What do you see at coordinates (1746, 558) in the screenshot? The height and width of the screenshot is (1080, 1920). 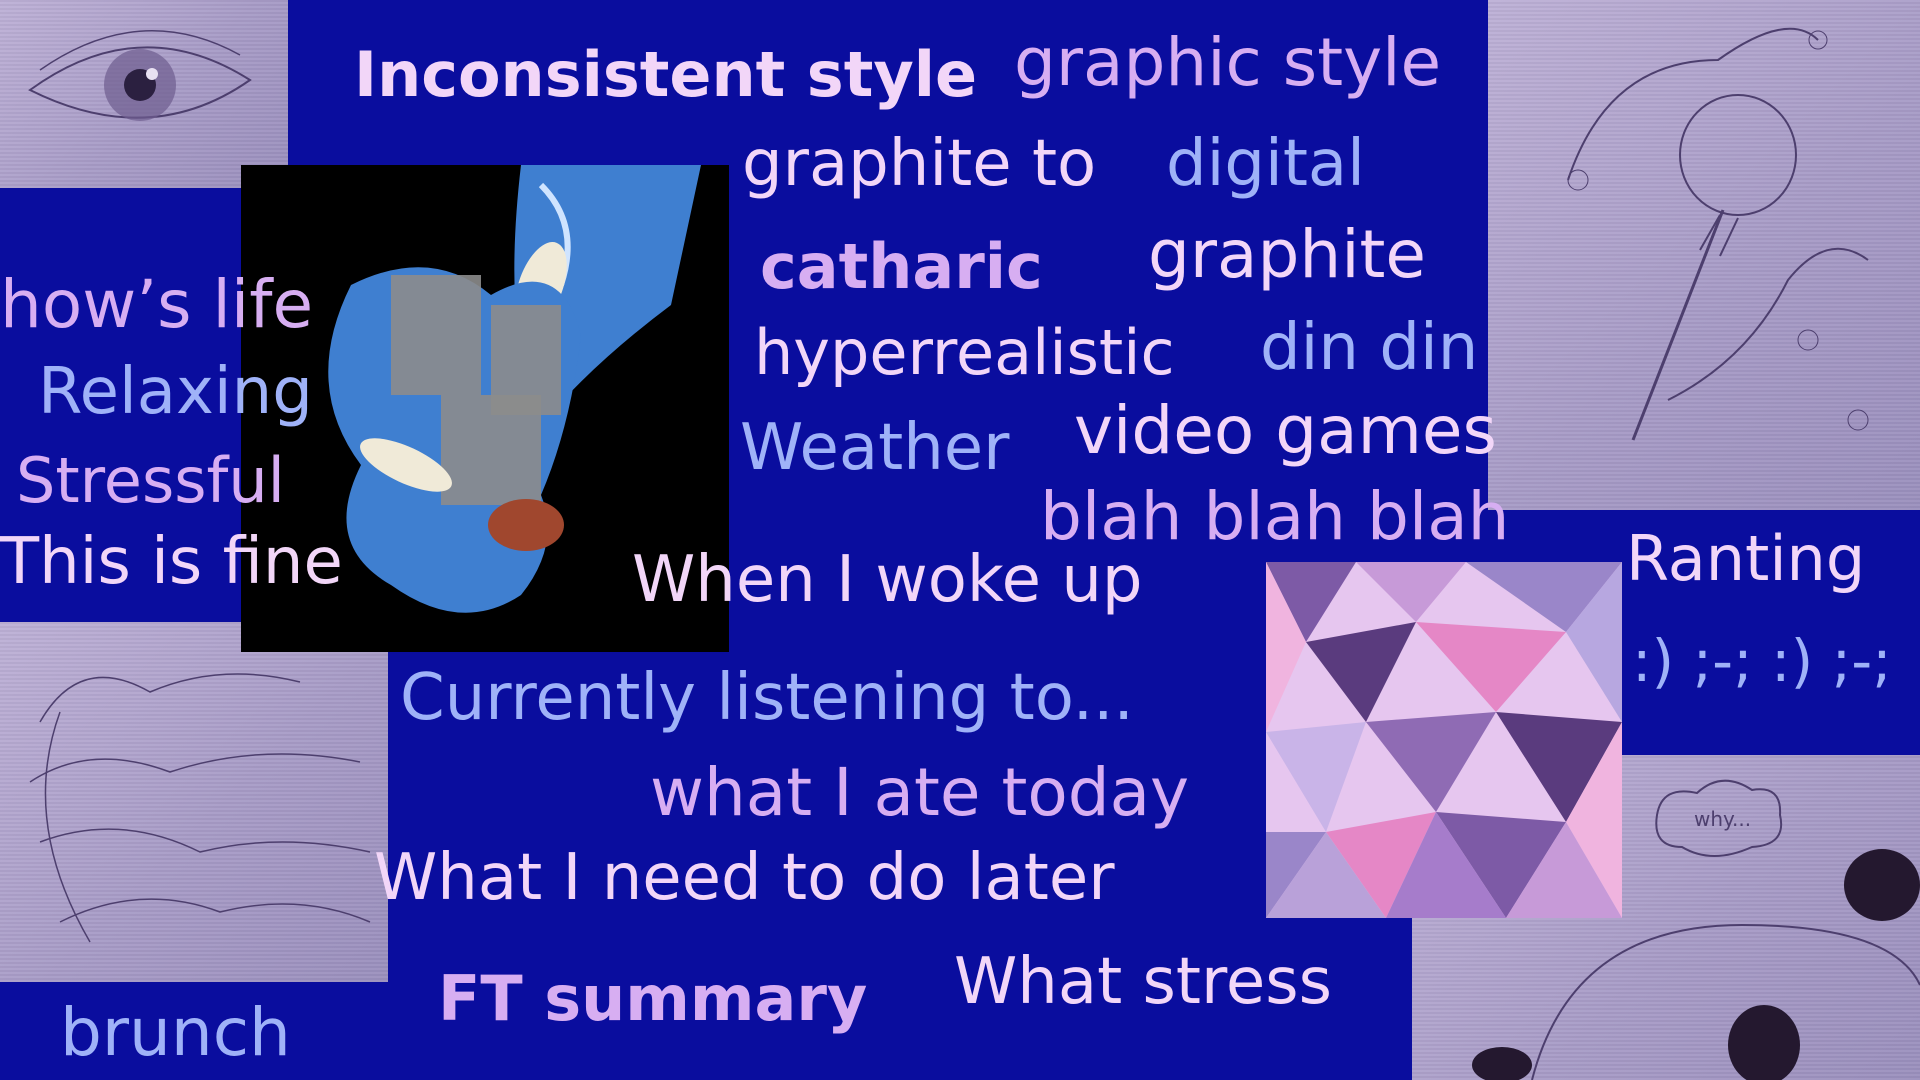 I see `word-ranting: Ranting` at bounding box center [1746, 558].